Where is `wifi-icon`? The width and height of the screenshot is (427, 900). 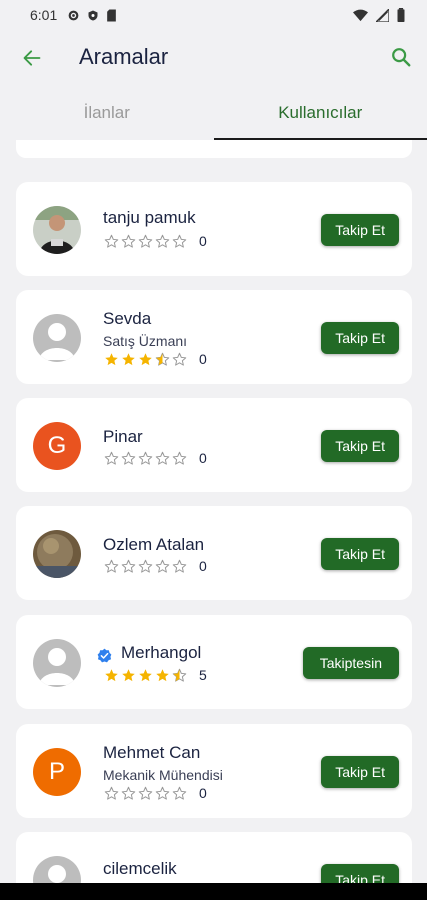 wifi-icon is located at coordinates (360, 15).